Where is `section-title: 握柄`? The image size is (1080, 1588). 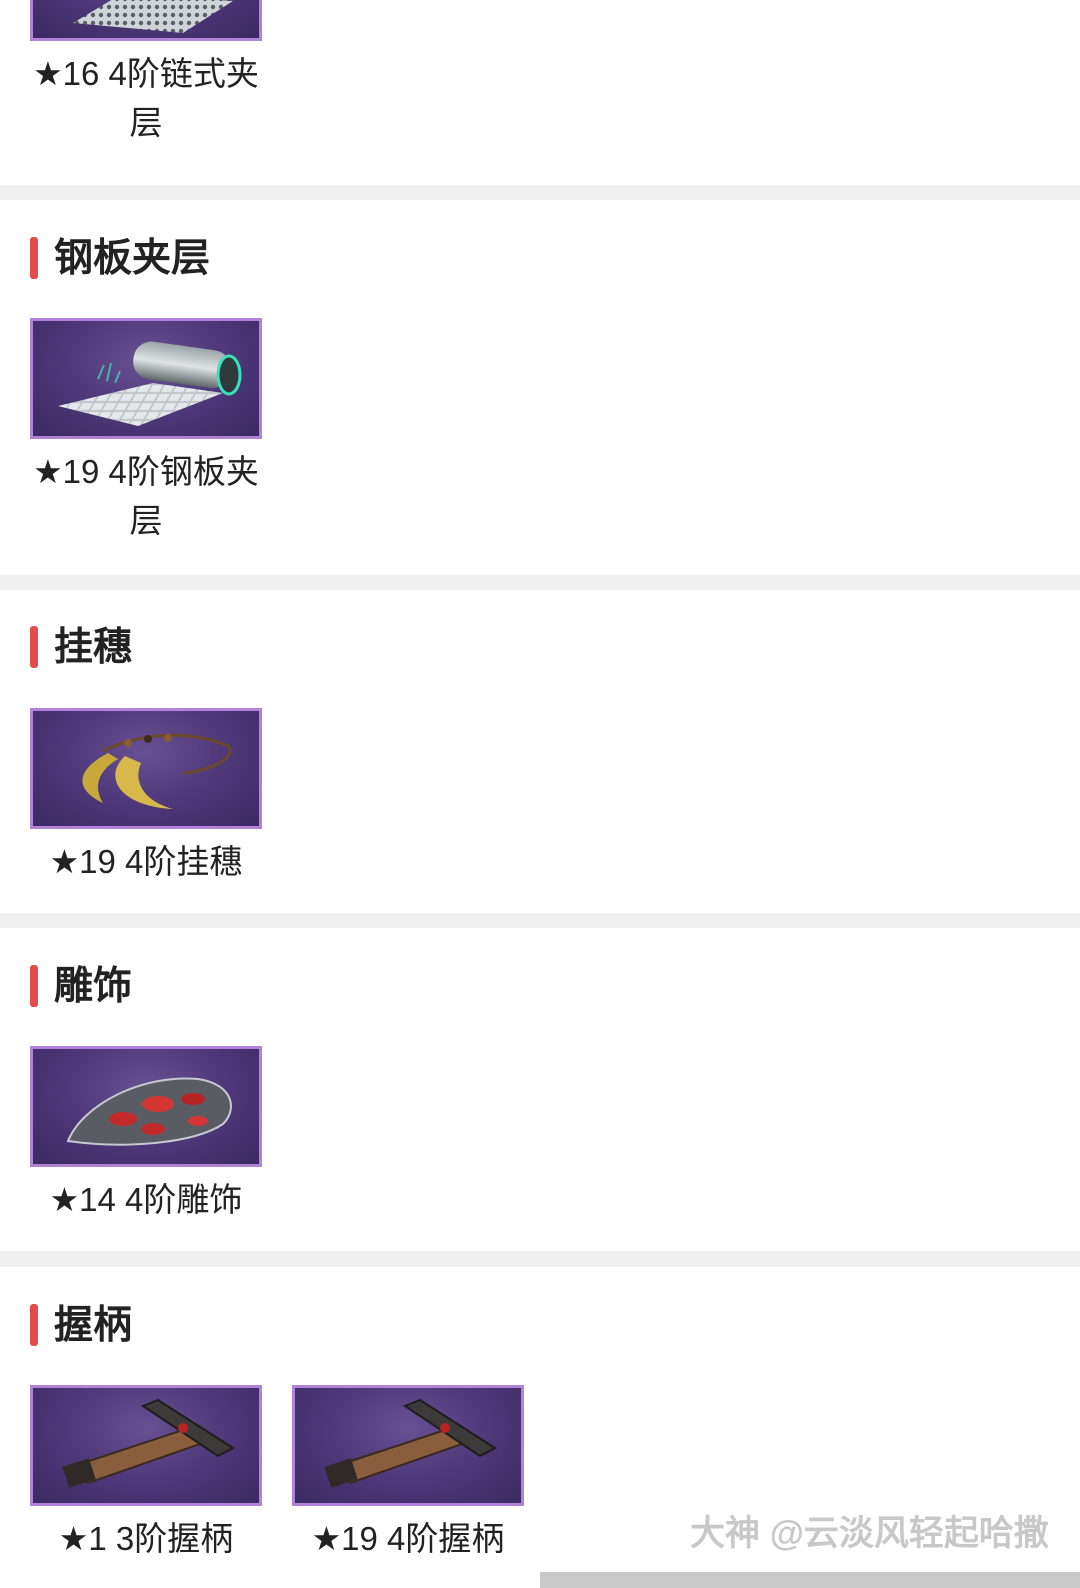 section-title: 握柄 is located at coordinates (93, 1325).